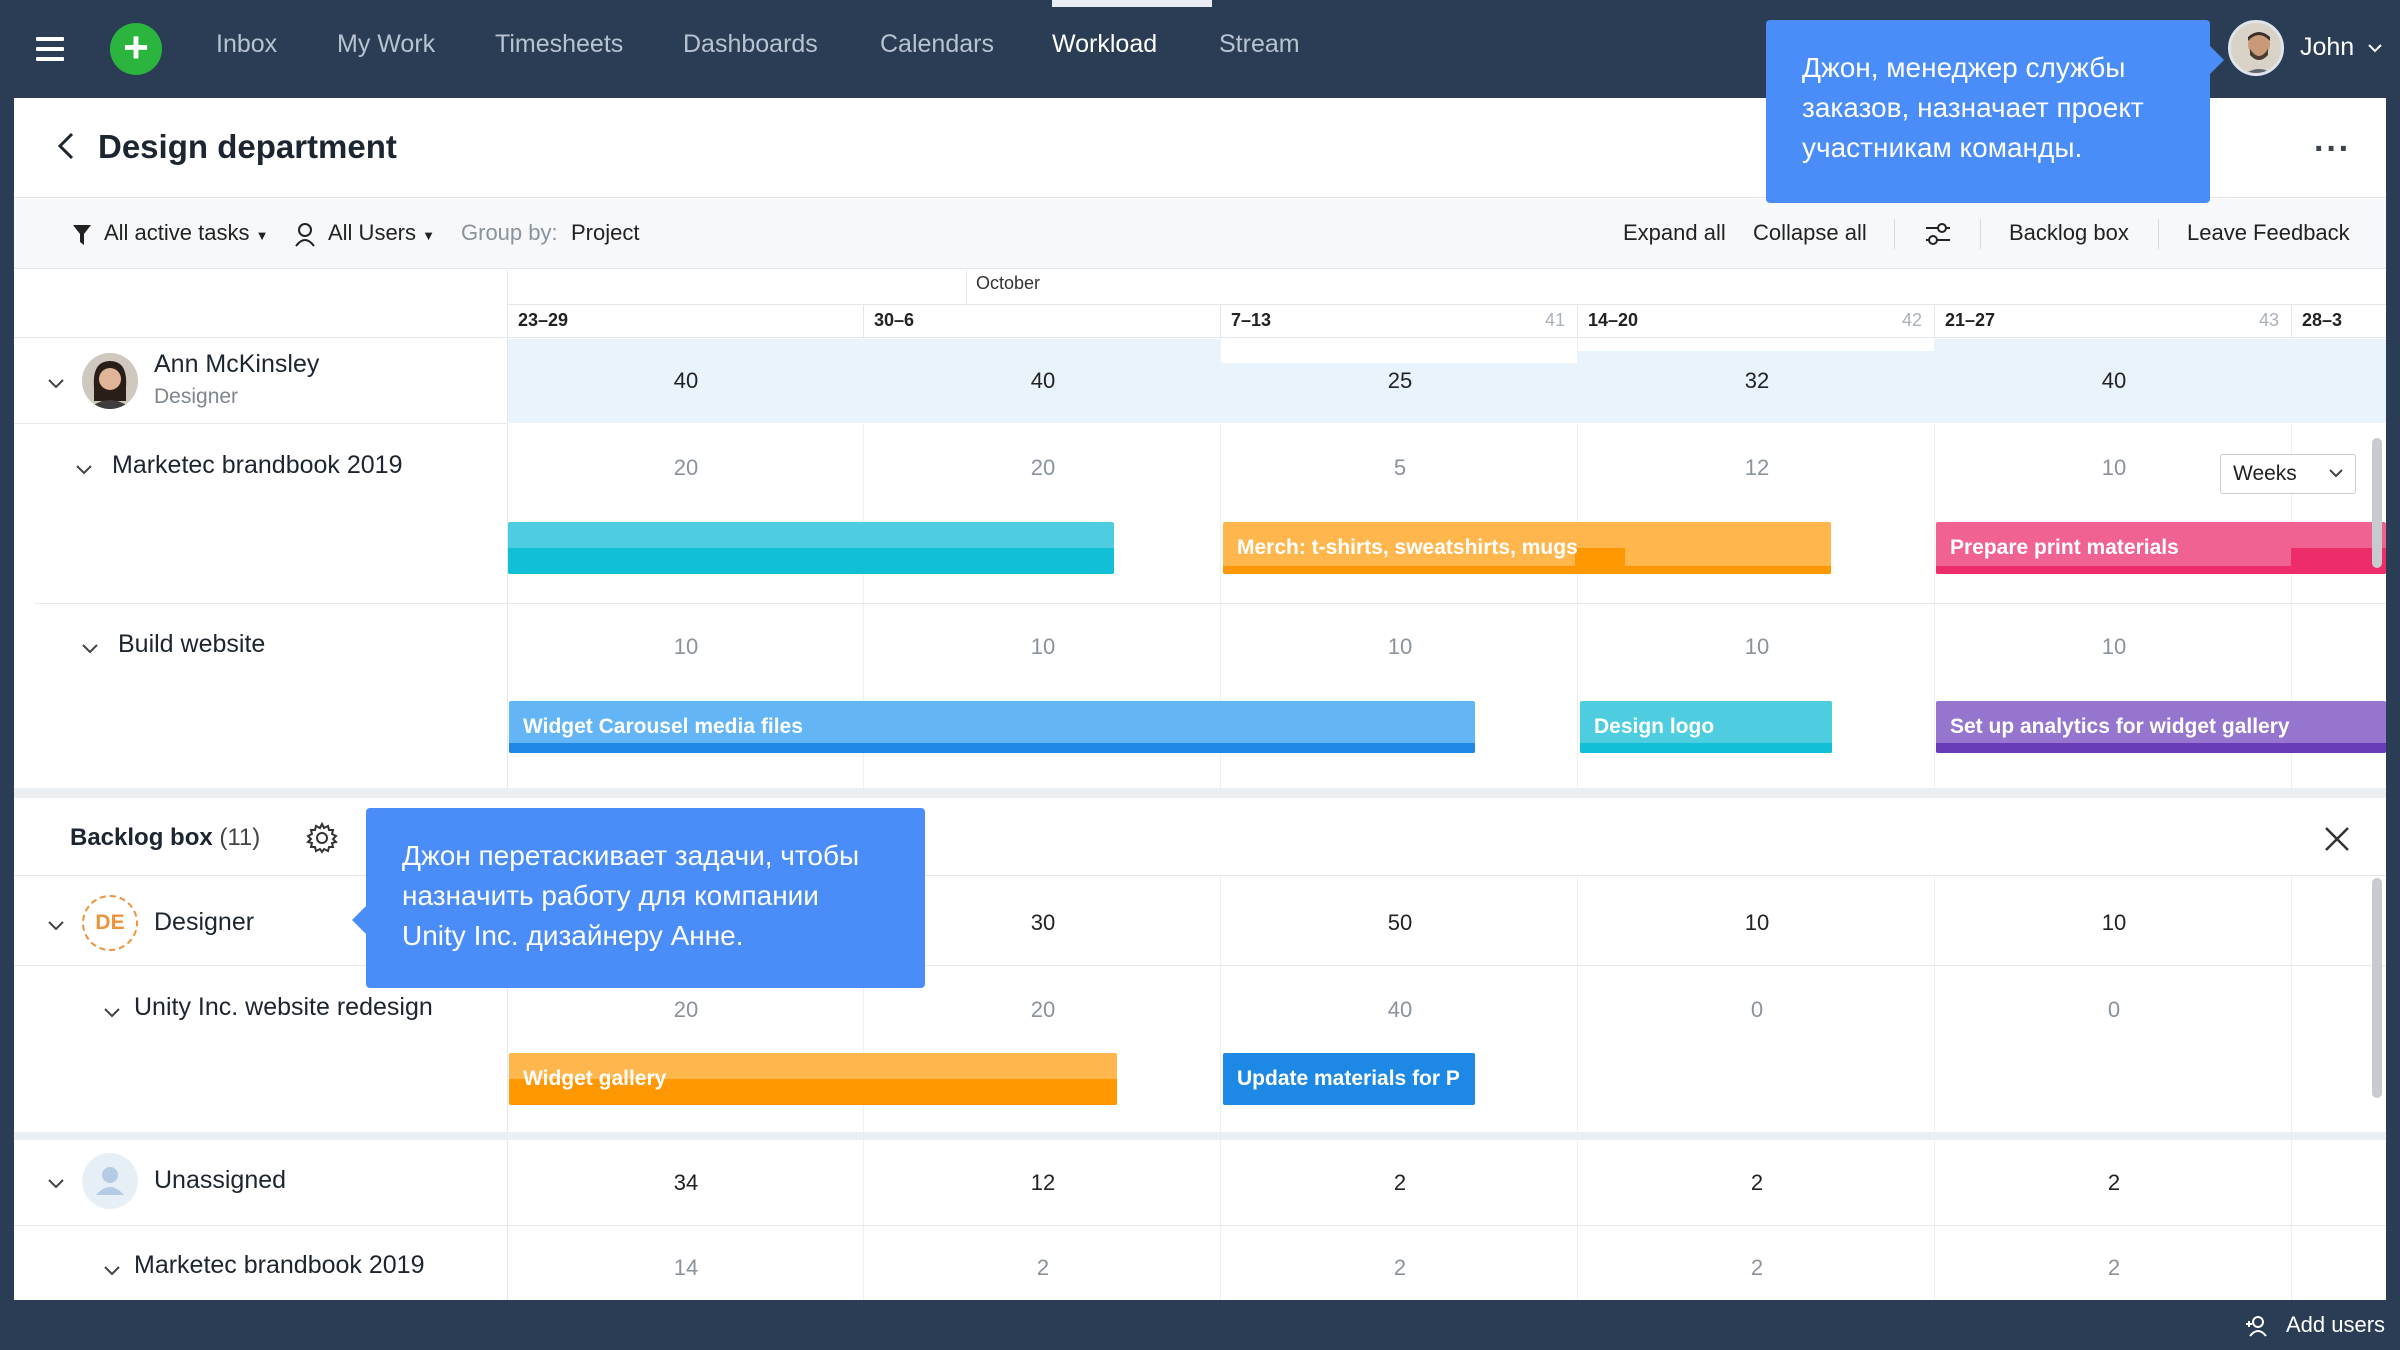 The width and height of the screenshot is (2400, 1350). I want to click on load-value: 40, so click(686, 380).